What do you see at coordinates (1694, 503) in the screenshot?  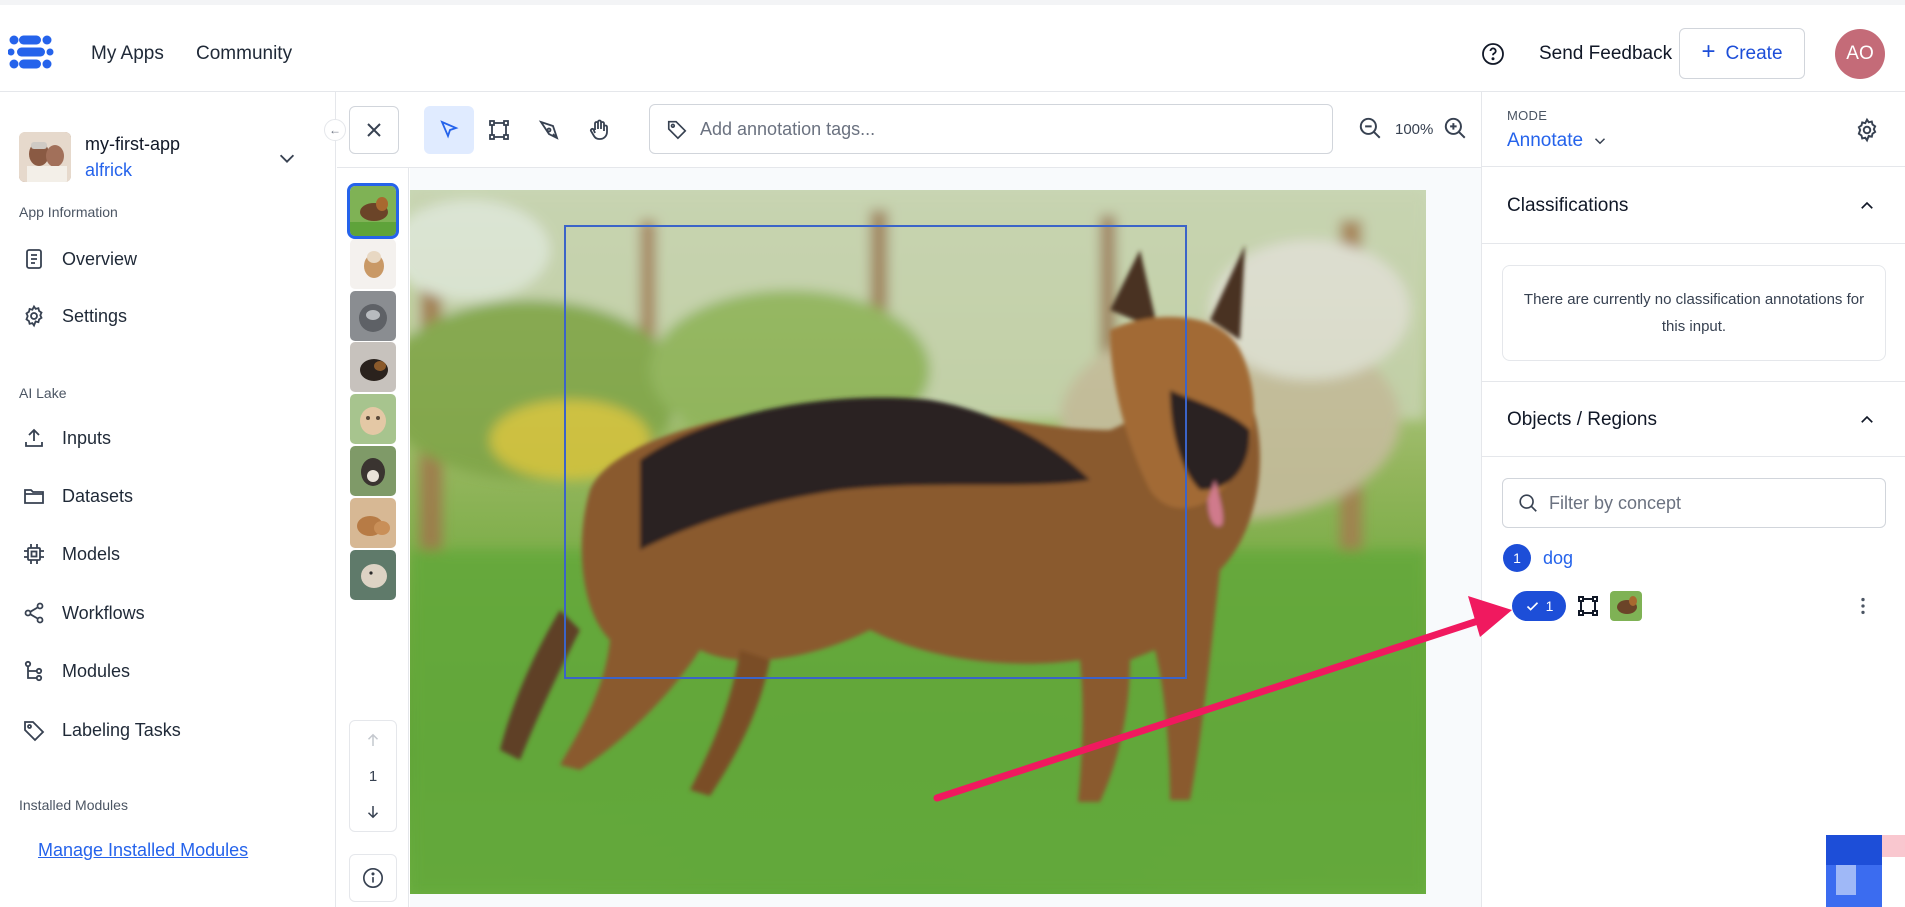 I see `filter-by-concept-input: Filter by concept` at bounding box center [1694, 503].